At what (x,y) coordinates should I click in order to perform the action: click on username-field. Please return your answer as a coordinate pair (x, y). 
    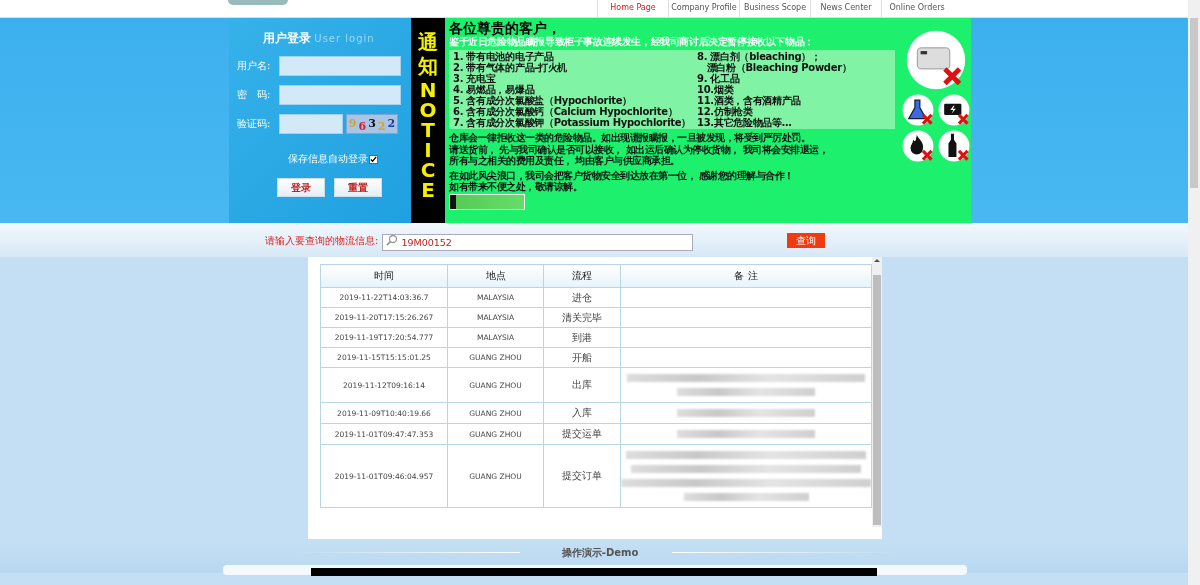
    Looking at the image, I should click on (340, 66).